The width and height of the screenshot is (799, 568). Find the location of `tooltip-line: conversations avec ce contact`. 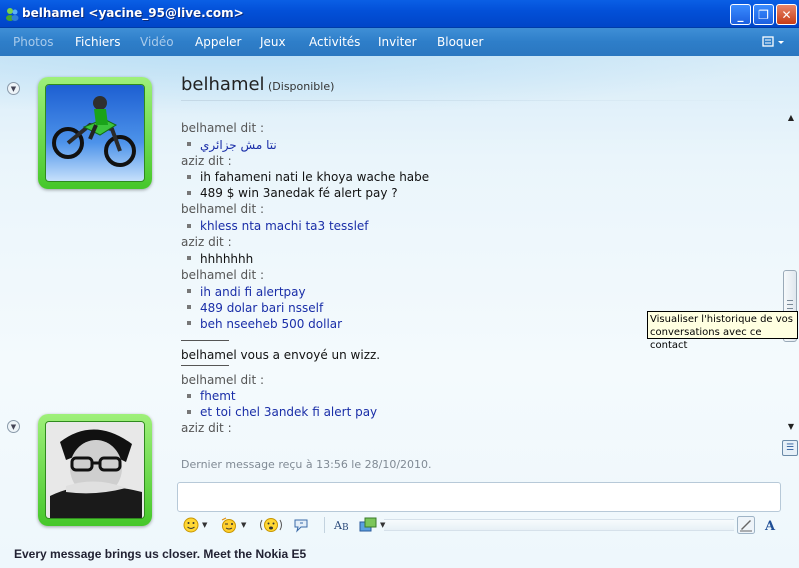

tooltip-line: conversations avec ce contact is located at coordinates (706, 339).